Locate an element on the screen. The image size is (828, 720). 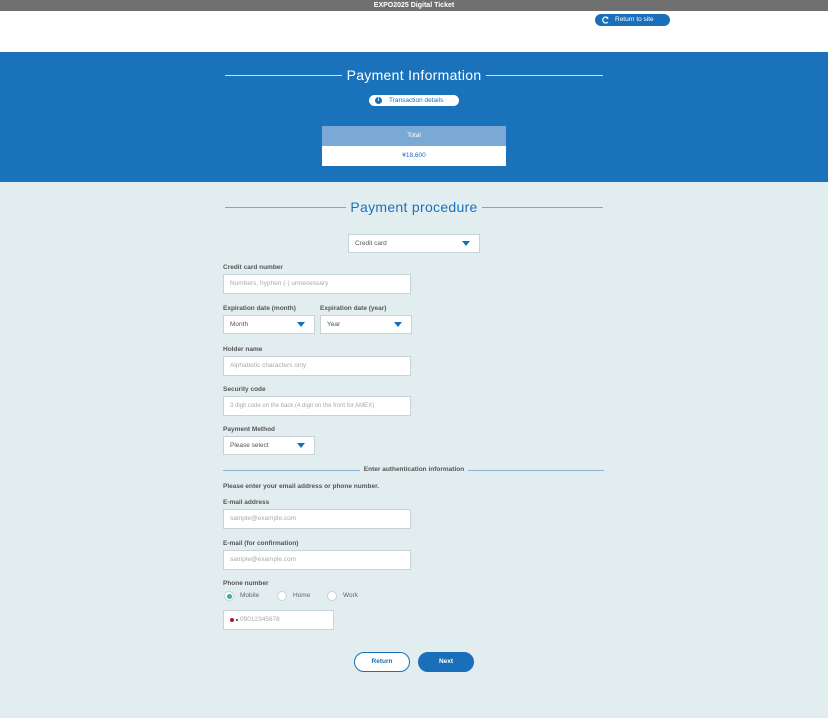
payment-type-value: Credit card is located at coordinates (371, 243).